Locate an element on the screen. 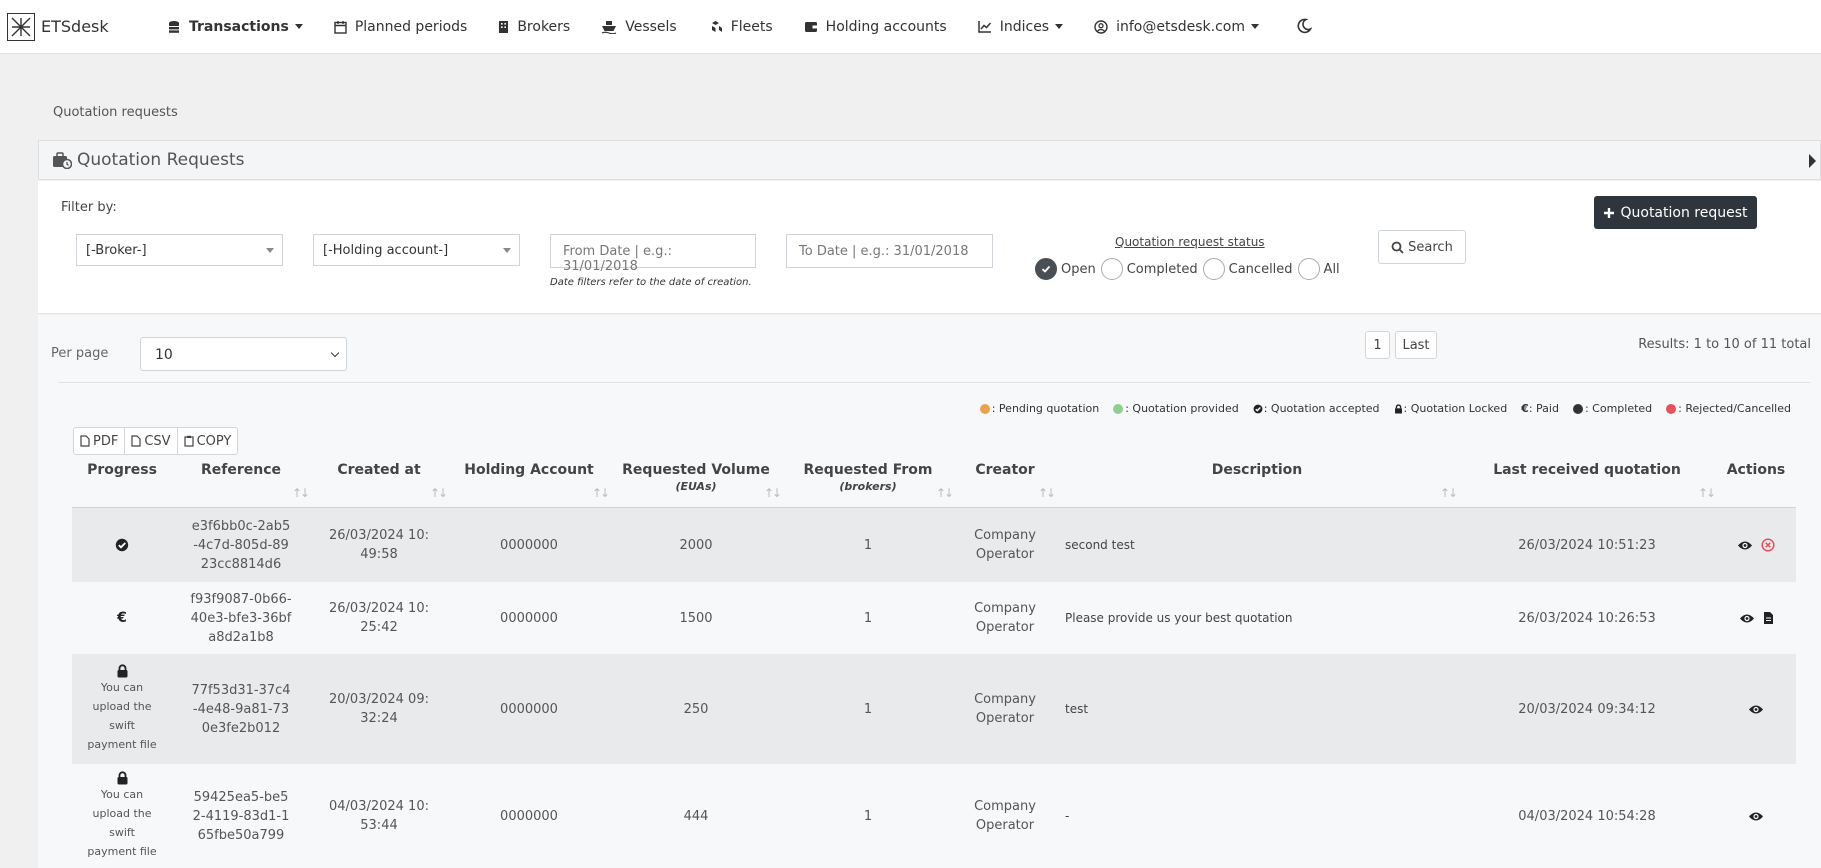 The width and height of the screenshot is (1821, 868). status-radio-group: Open Completed Cancelled All is located at coordinates (1190, 269).